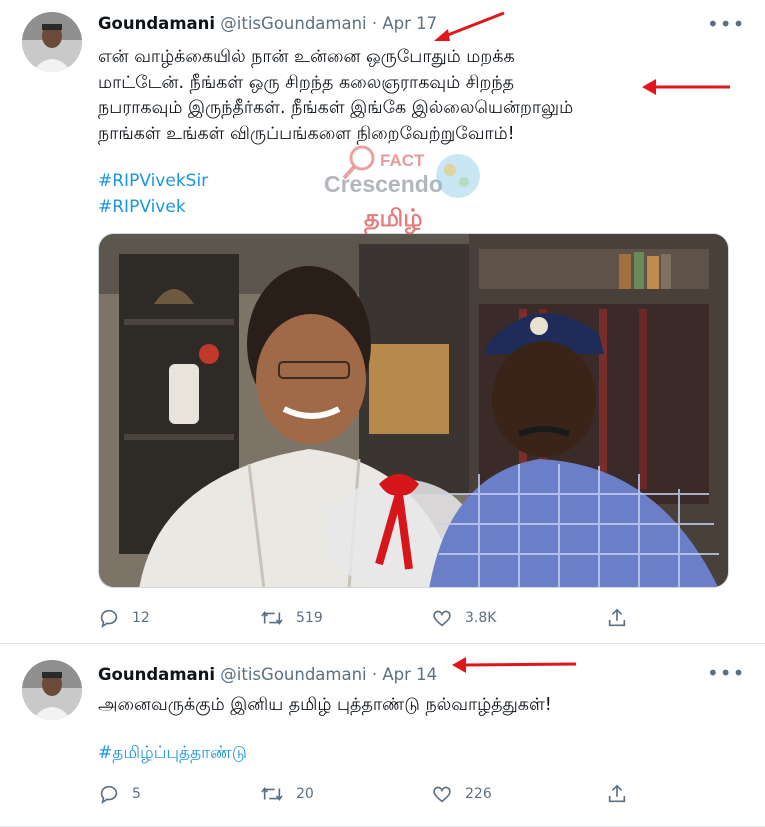  I want to click on tweet-actions: 5 20 226, so click(368, 794).